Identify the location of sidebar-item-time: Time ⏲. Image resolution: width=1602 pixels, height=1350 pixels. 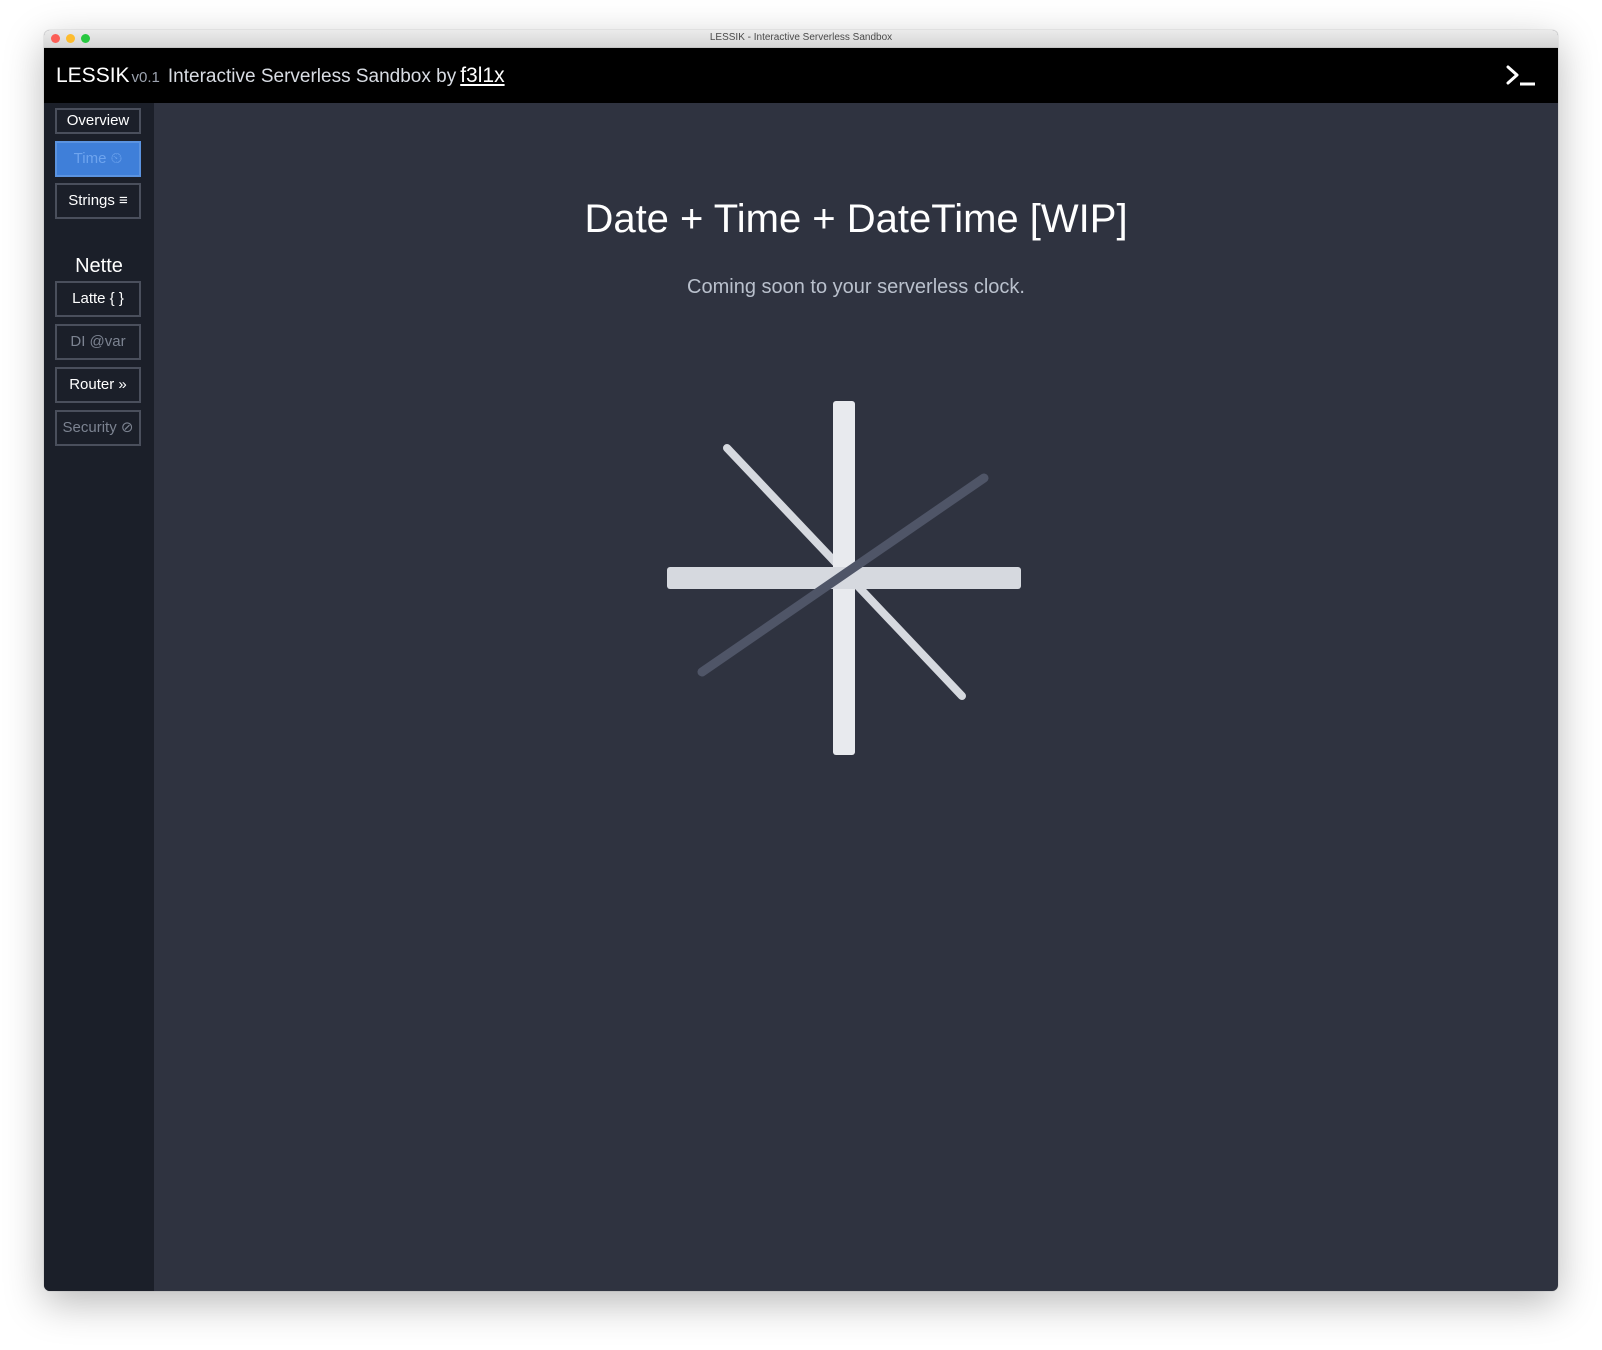
(98, 159).